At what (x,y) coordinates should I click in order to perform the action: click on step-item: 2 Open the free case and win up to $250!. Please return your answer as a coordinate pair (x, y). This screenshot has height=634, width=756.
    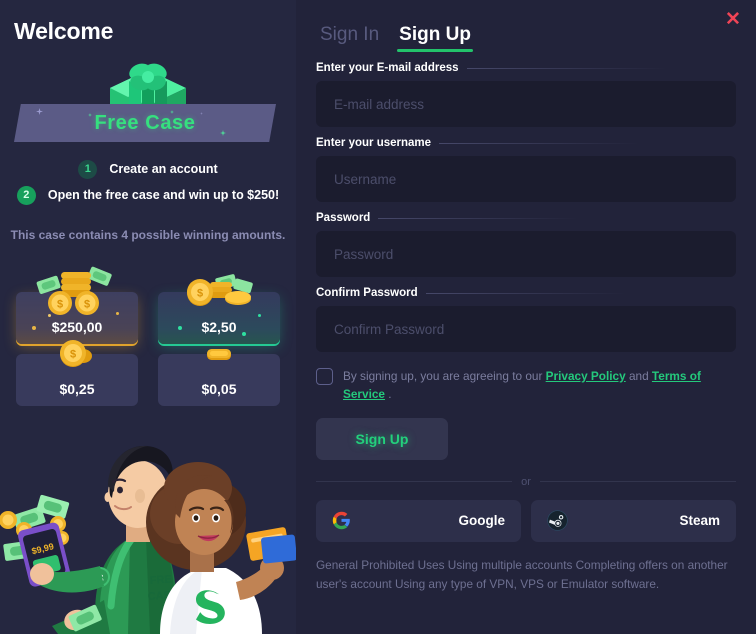
    Looking at the image, I should click on (148, 195).